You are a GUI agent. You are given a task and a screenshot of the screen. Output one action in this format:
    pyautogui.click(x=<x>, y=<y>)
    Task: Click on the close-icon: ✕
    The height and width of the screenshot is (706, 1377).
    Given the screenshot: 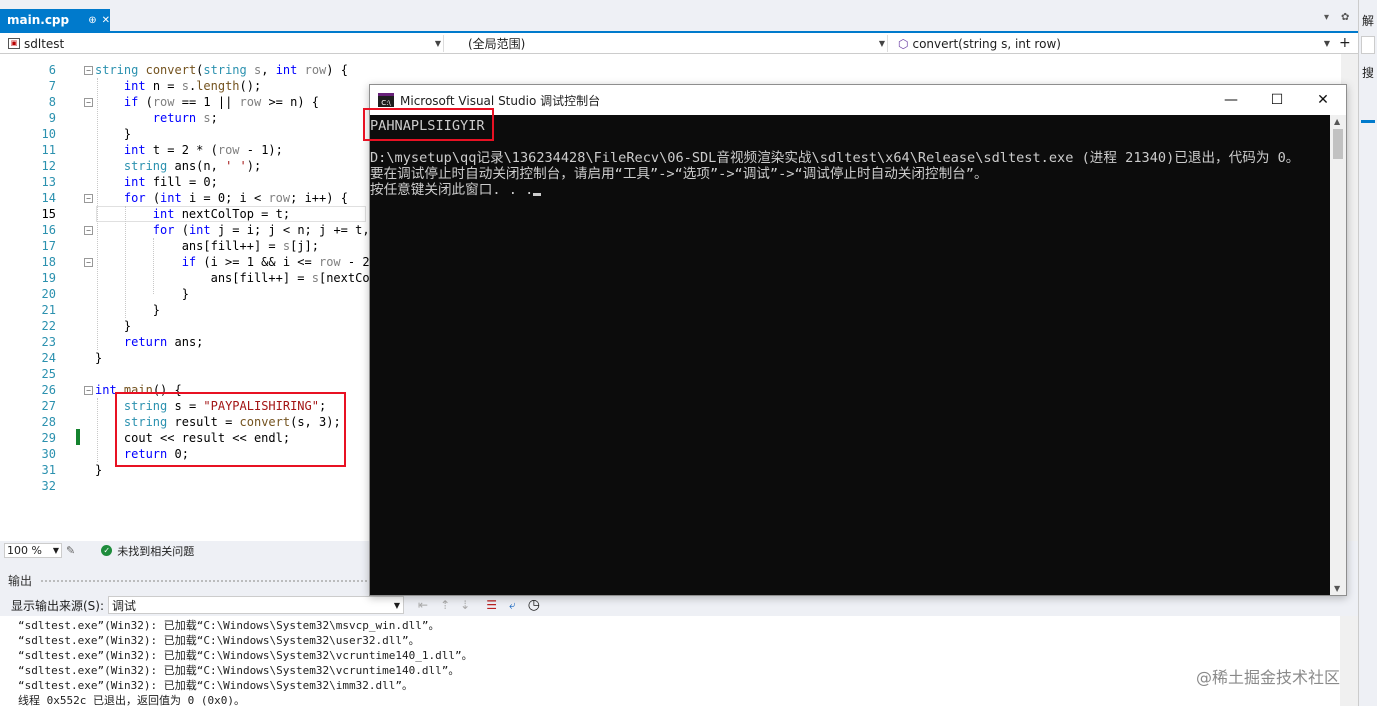 What is the action you would take?
    pyautogui.click(x=106, y=20)
    